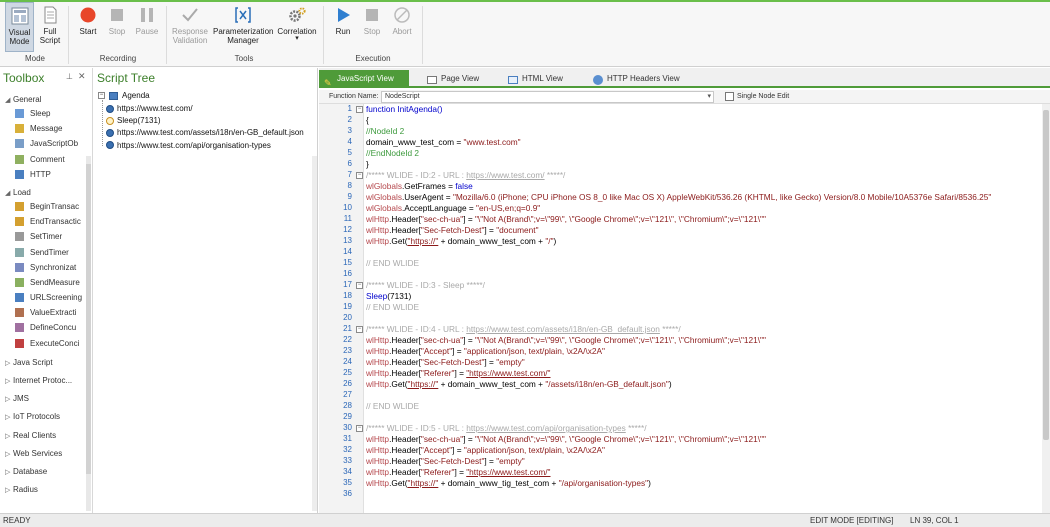  Describe the element at coordinates (110, 145) in the screenshot. I see `http-request-icon` at that location.